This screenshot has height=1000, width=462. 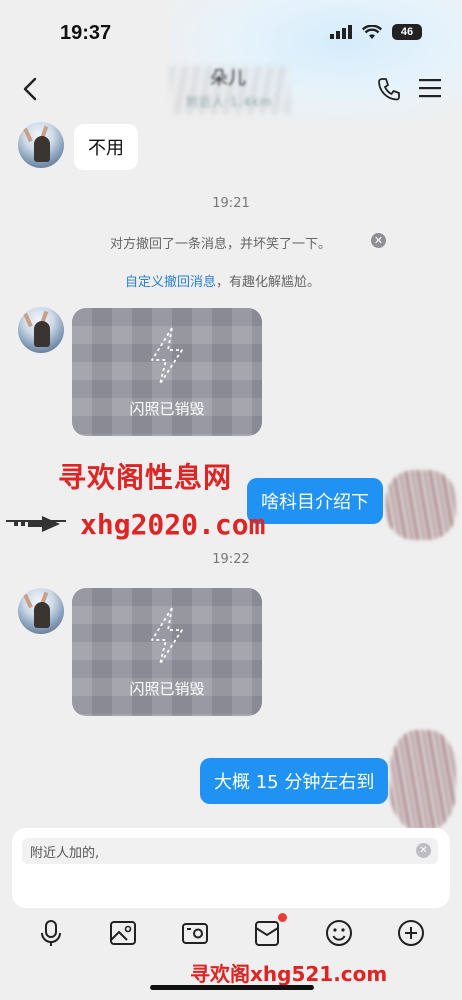 What do you see at coordinates (230, 851) in the screenshot?
I see `message-input` at bounding box center [230, 851].